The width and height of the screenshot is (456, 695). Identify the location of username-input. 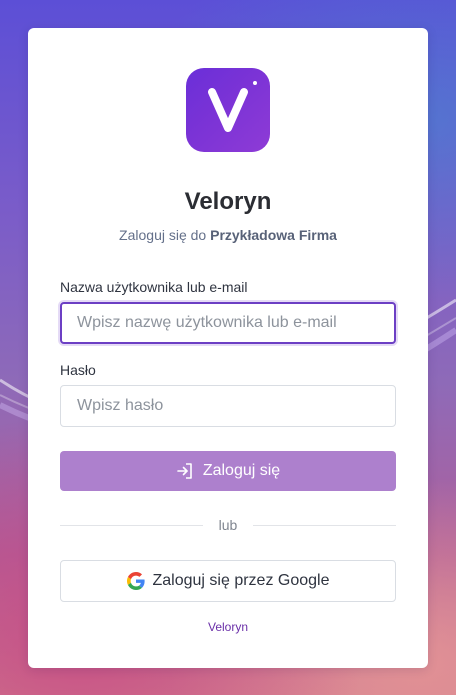
(228, 323).